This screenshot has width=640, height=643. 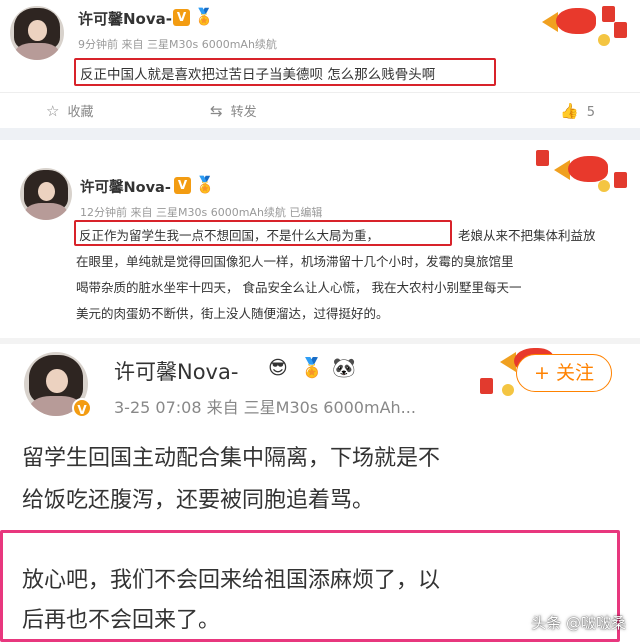 What do you see at coordinates (243, 112) in the screenshot?
I see `repost-label: 转发` at bounding box center [243, 112].